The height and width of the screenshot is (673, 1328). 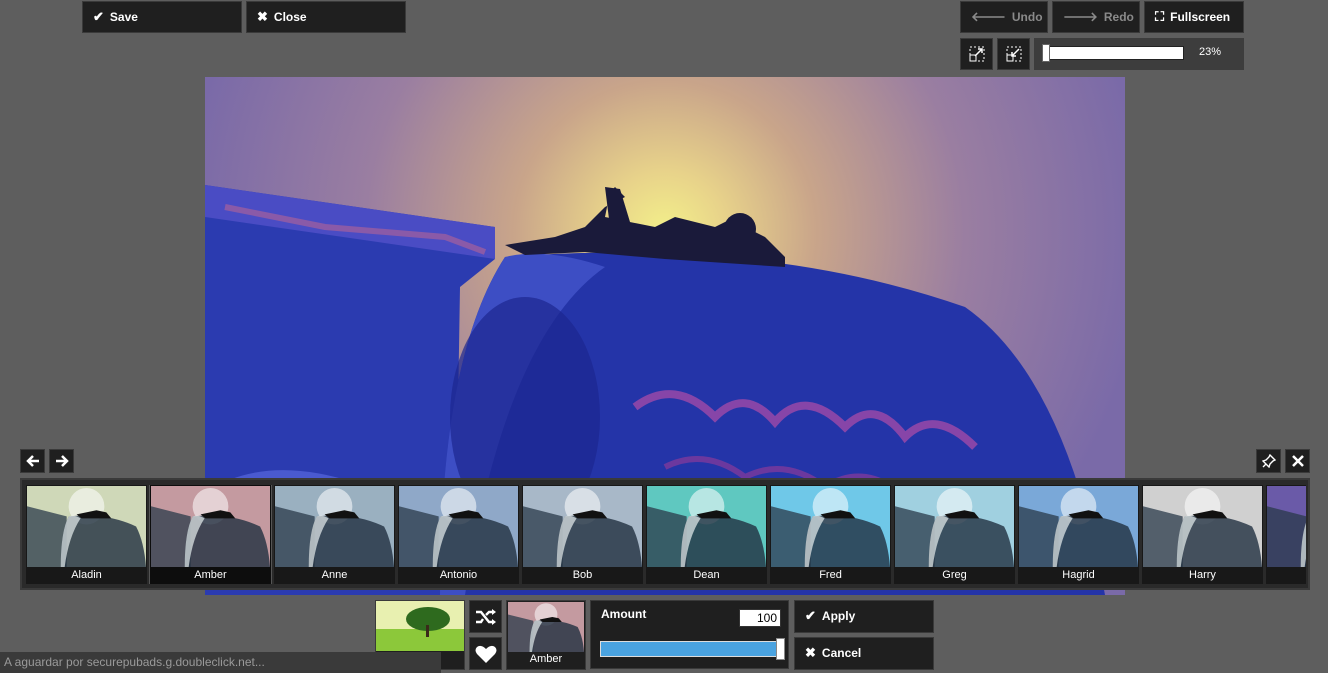 What do you see at coordinates (326, 17) in the screenshot?
I see `close-button: ✖ Close` at bounding box center [326, 17].